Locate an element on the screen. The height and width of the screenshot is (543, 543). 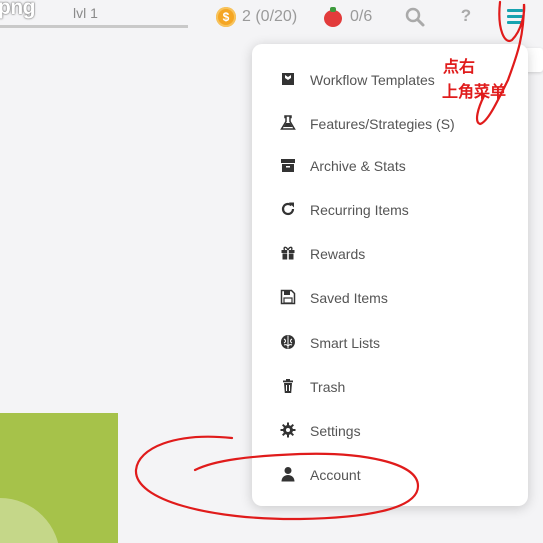
archive-icon is located at coordinates (288, 165).